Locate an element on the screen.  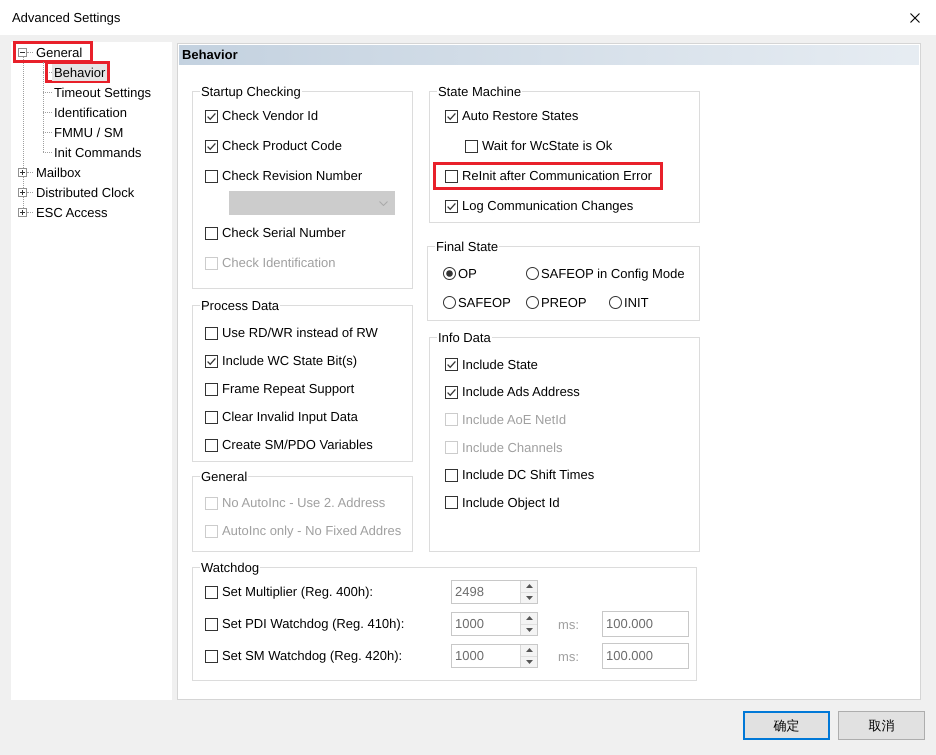
radio-label: SAFEOP in Config Mode is located at coordinates (613, 274).